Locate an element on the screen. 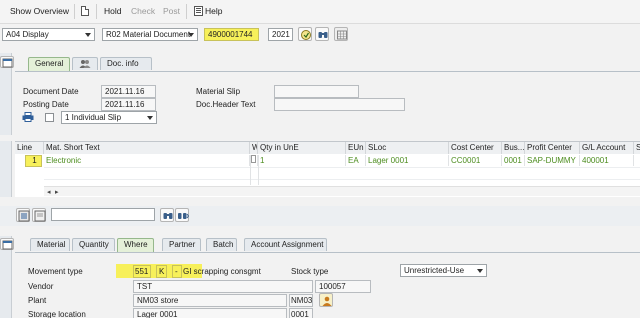 This screenshot has height=318, width=640. toolbar-separator is located at coordinates (186, 11).